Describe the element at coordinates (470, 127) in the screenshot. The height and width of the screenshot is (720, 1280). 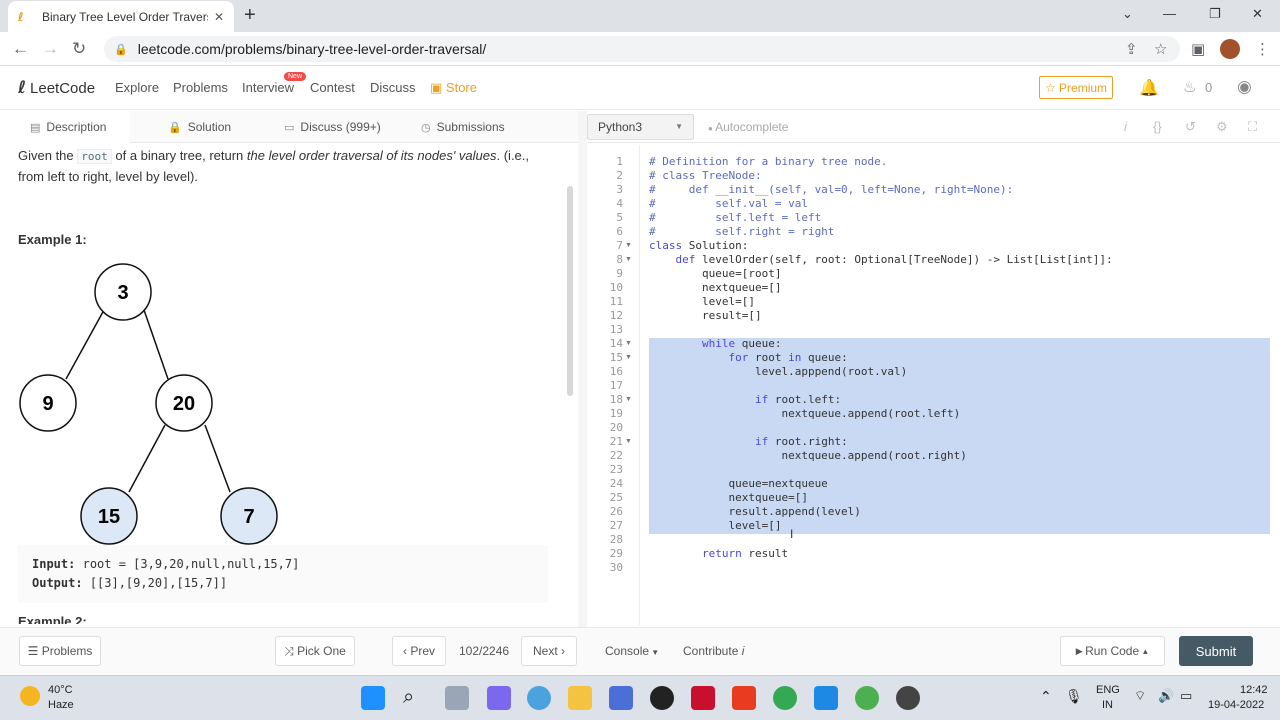
I see `tab-submissions-label: Submissions` at that location.